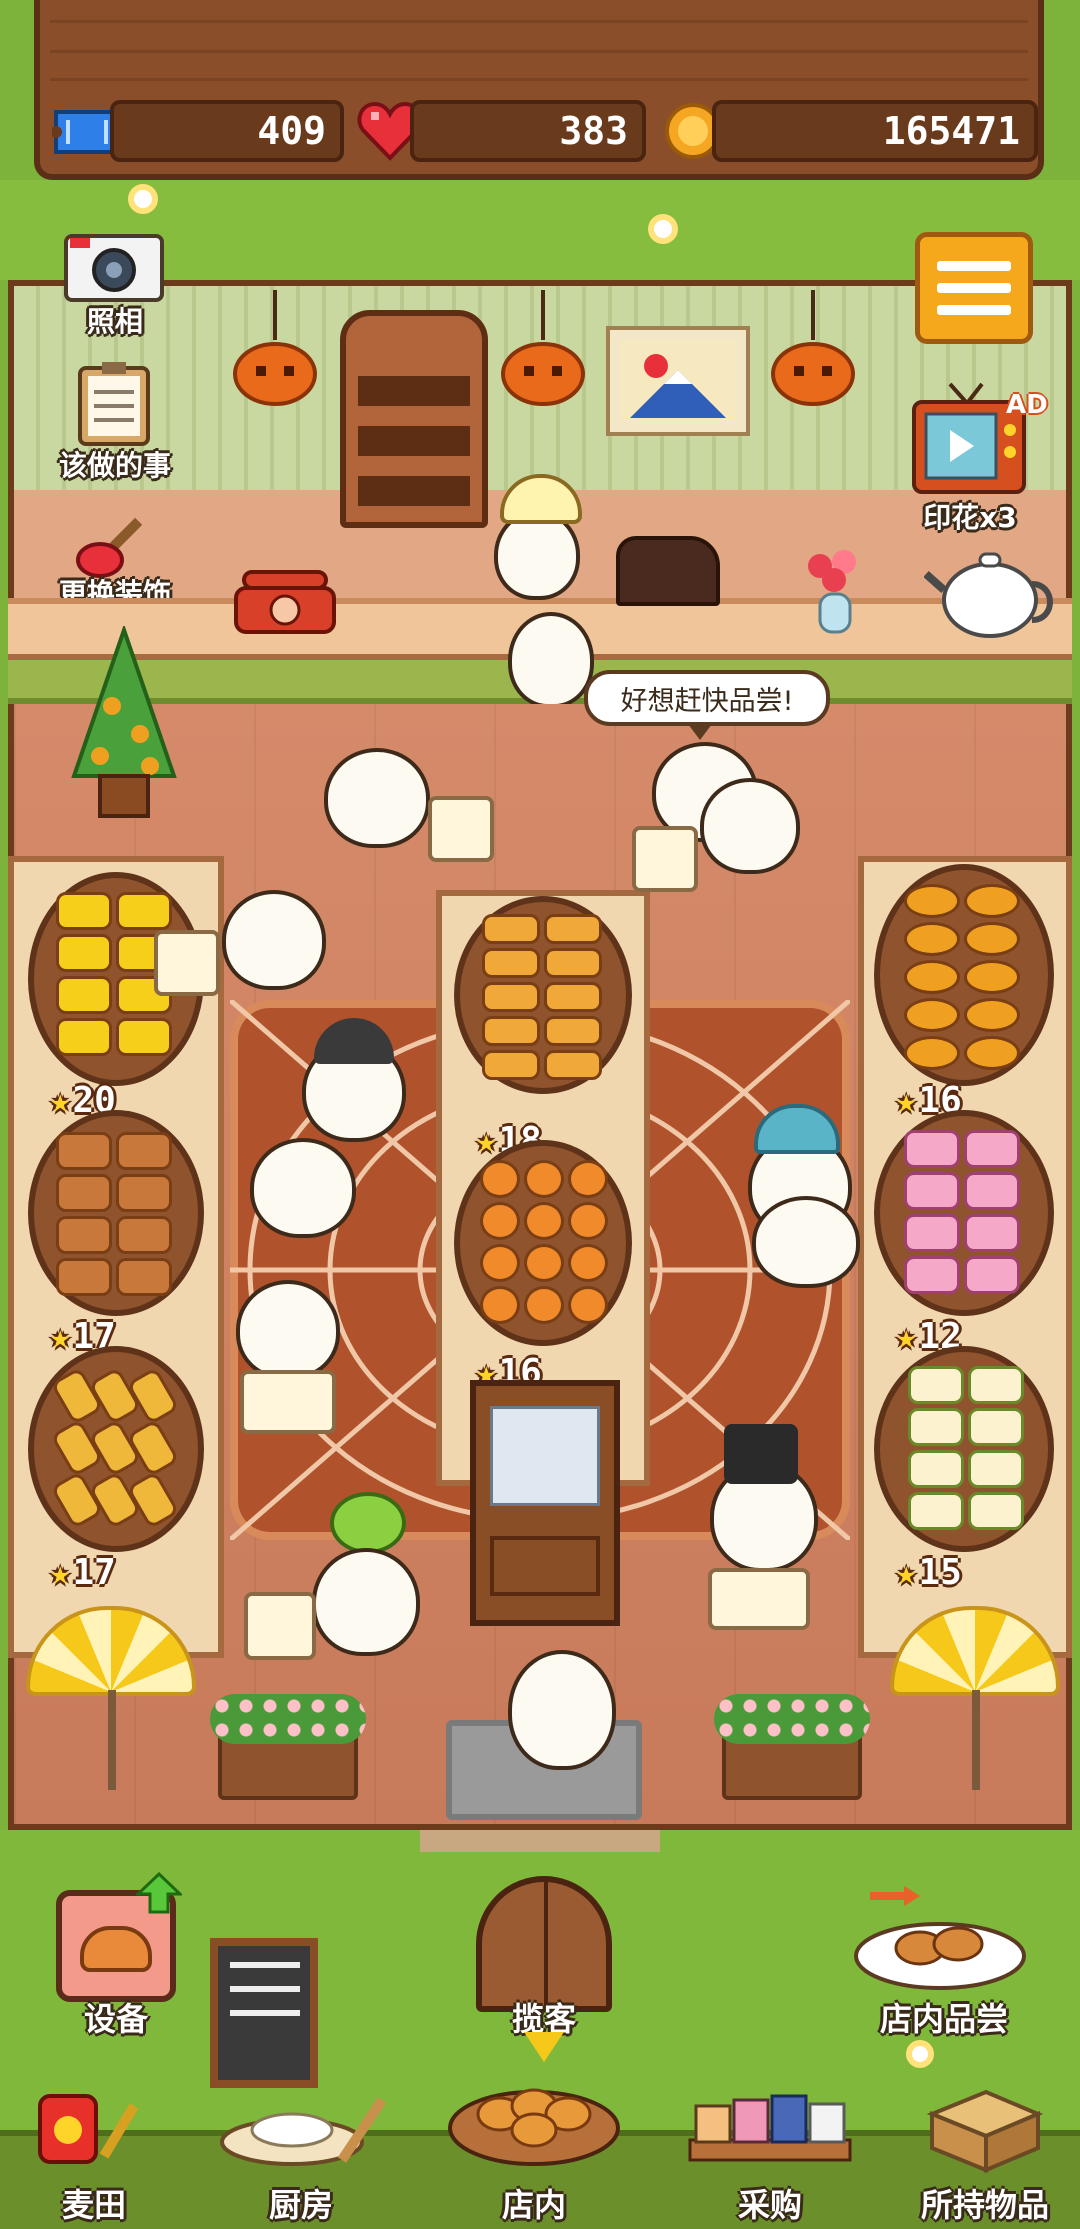 This screenshot has height=2229, width=1080. Describe the element at coordinates (985, 2203) in the screenshot. I see `nav-items: 所持物品` at that location.